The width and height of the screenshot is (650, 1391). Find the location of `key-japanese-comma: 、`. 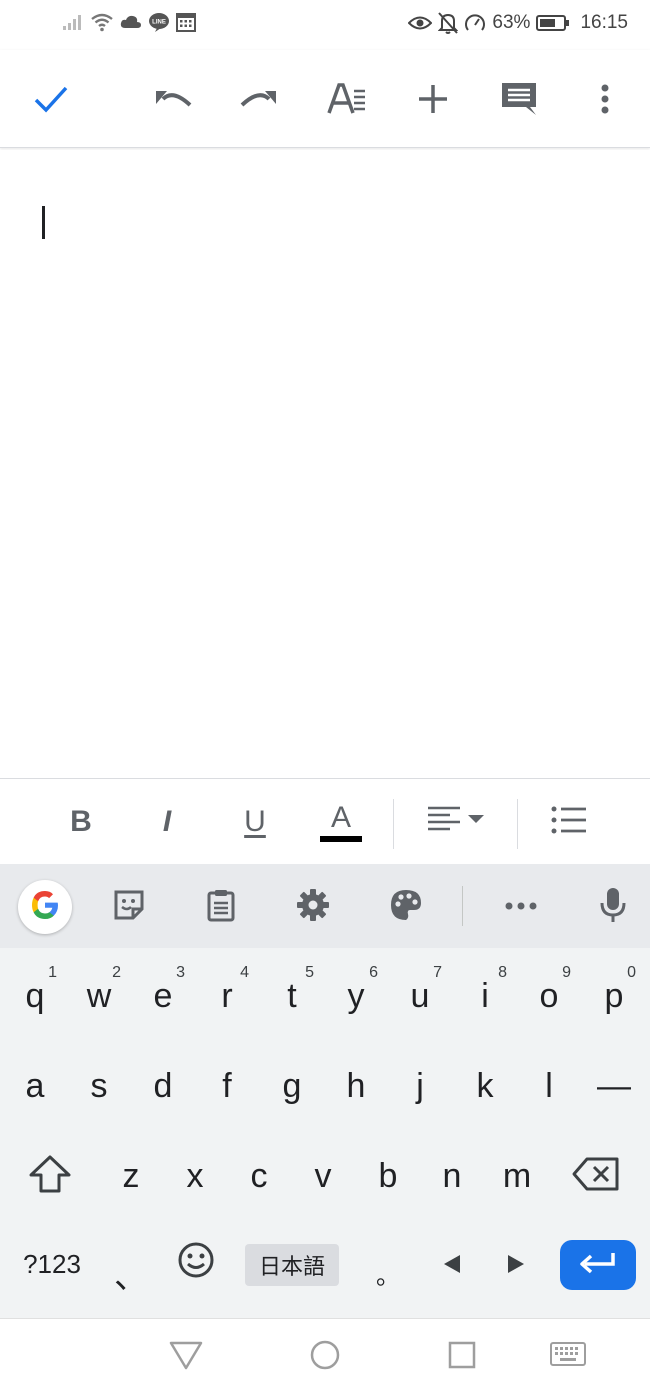

key-japanese-comma: 、 is located at coordinates (131, 1264).